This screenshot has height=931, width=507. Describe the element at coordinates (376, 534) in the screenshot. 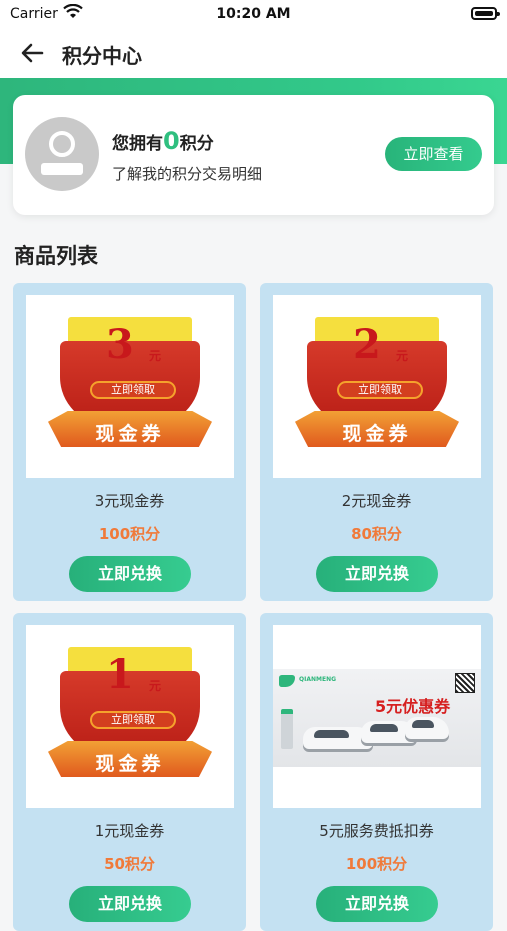

I see `product-price: 80积分` at that location.